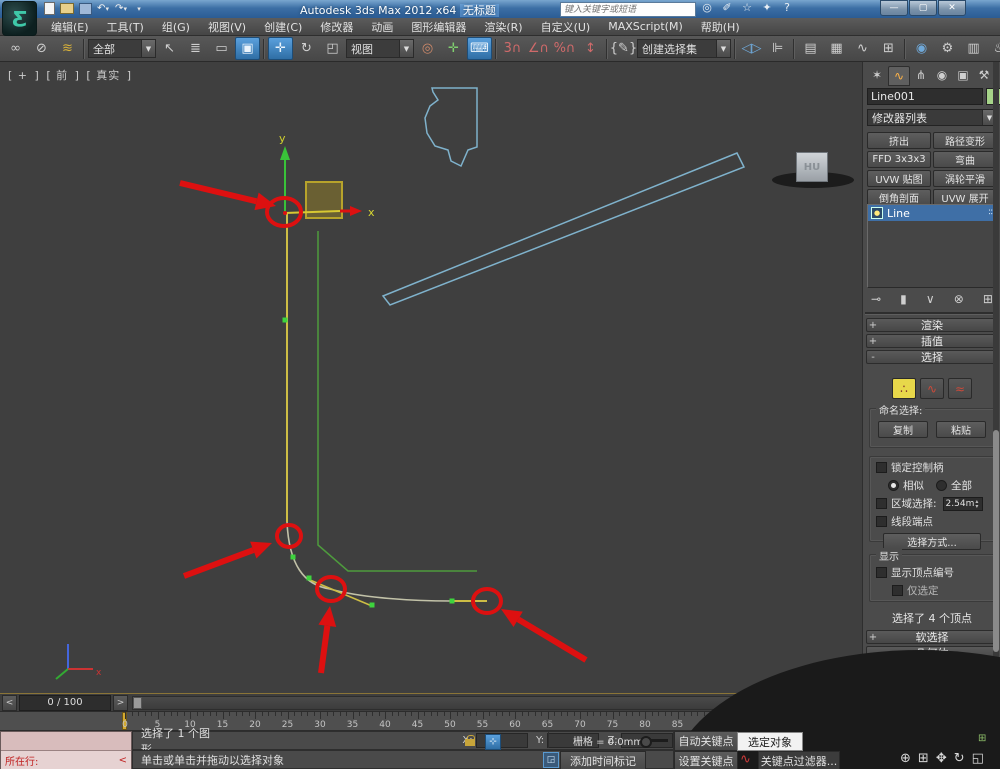 This screenshot has height=769, width=1000. I want to click on select-and-rotate-icon: ↻, so click(306, 48).